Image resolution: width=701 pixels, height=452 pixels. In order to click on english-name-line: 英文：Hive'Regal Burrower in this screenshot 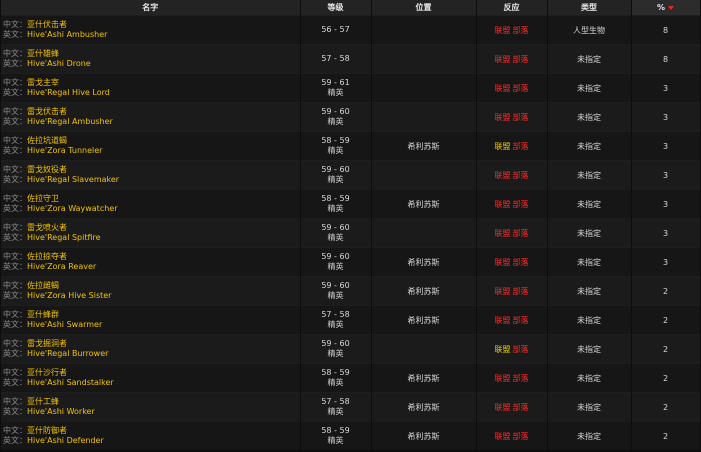, I will do `click(151, 354)`.